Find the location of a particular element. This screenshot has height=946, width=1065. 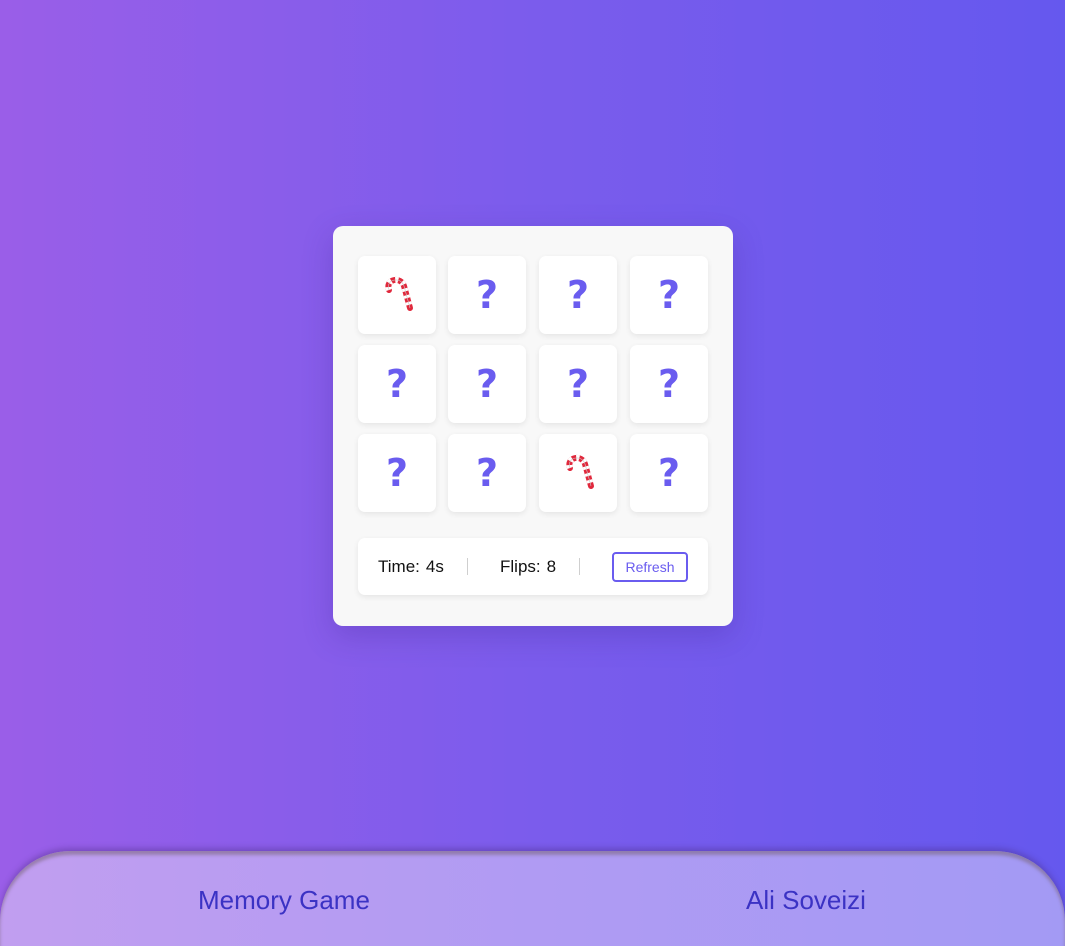

card-10: ? is located at coordinates (487, 473).